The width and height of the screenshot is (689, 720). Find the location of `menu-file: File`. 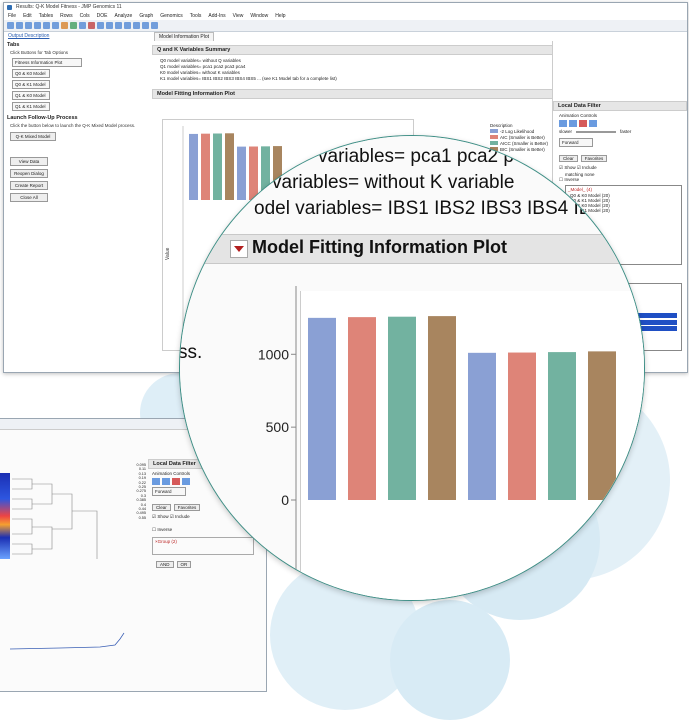

menu-file: File is located at coordinates (12, 16).